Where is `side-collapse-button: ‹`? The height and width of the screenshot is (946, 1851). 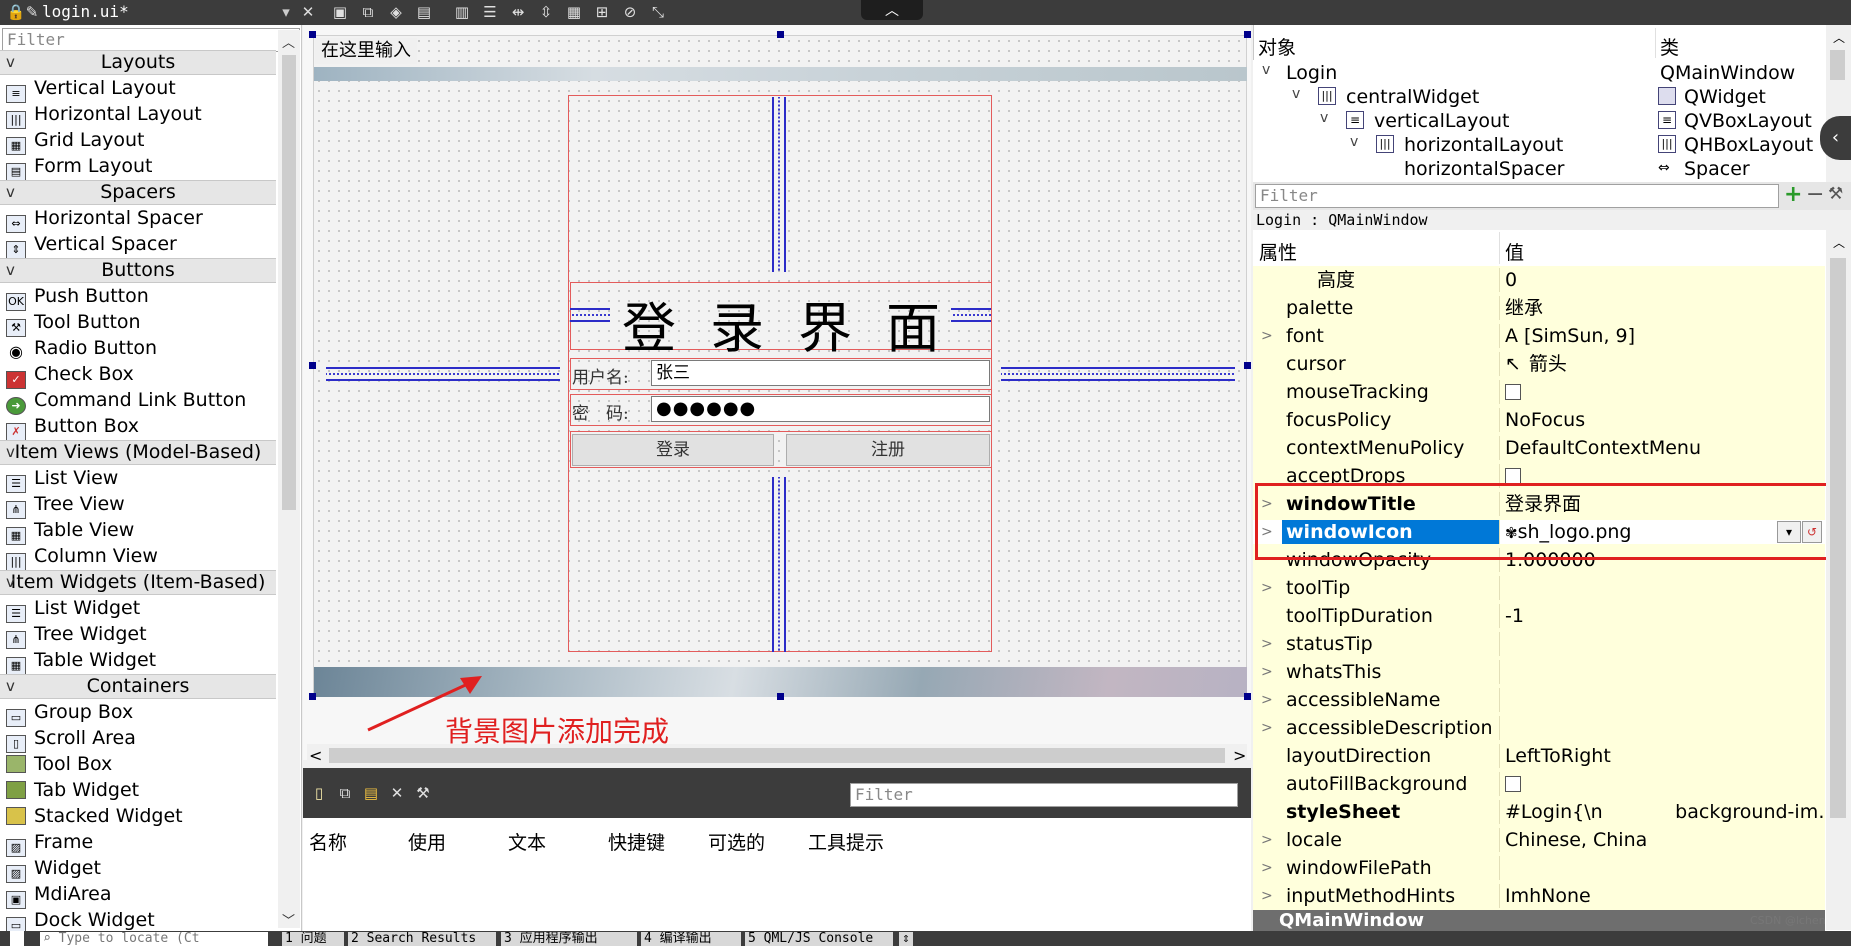 side-collapse-button: ‹ is located at coordinates (1835, 138).